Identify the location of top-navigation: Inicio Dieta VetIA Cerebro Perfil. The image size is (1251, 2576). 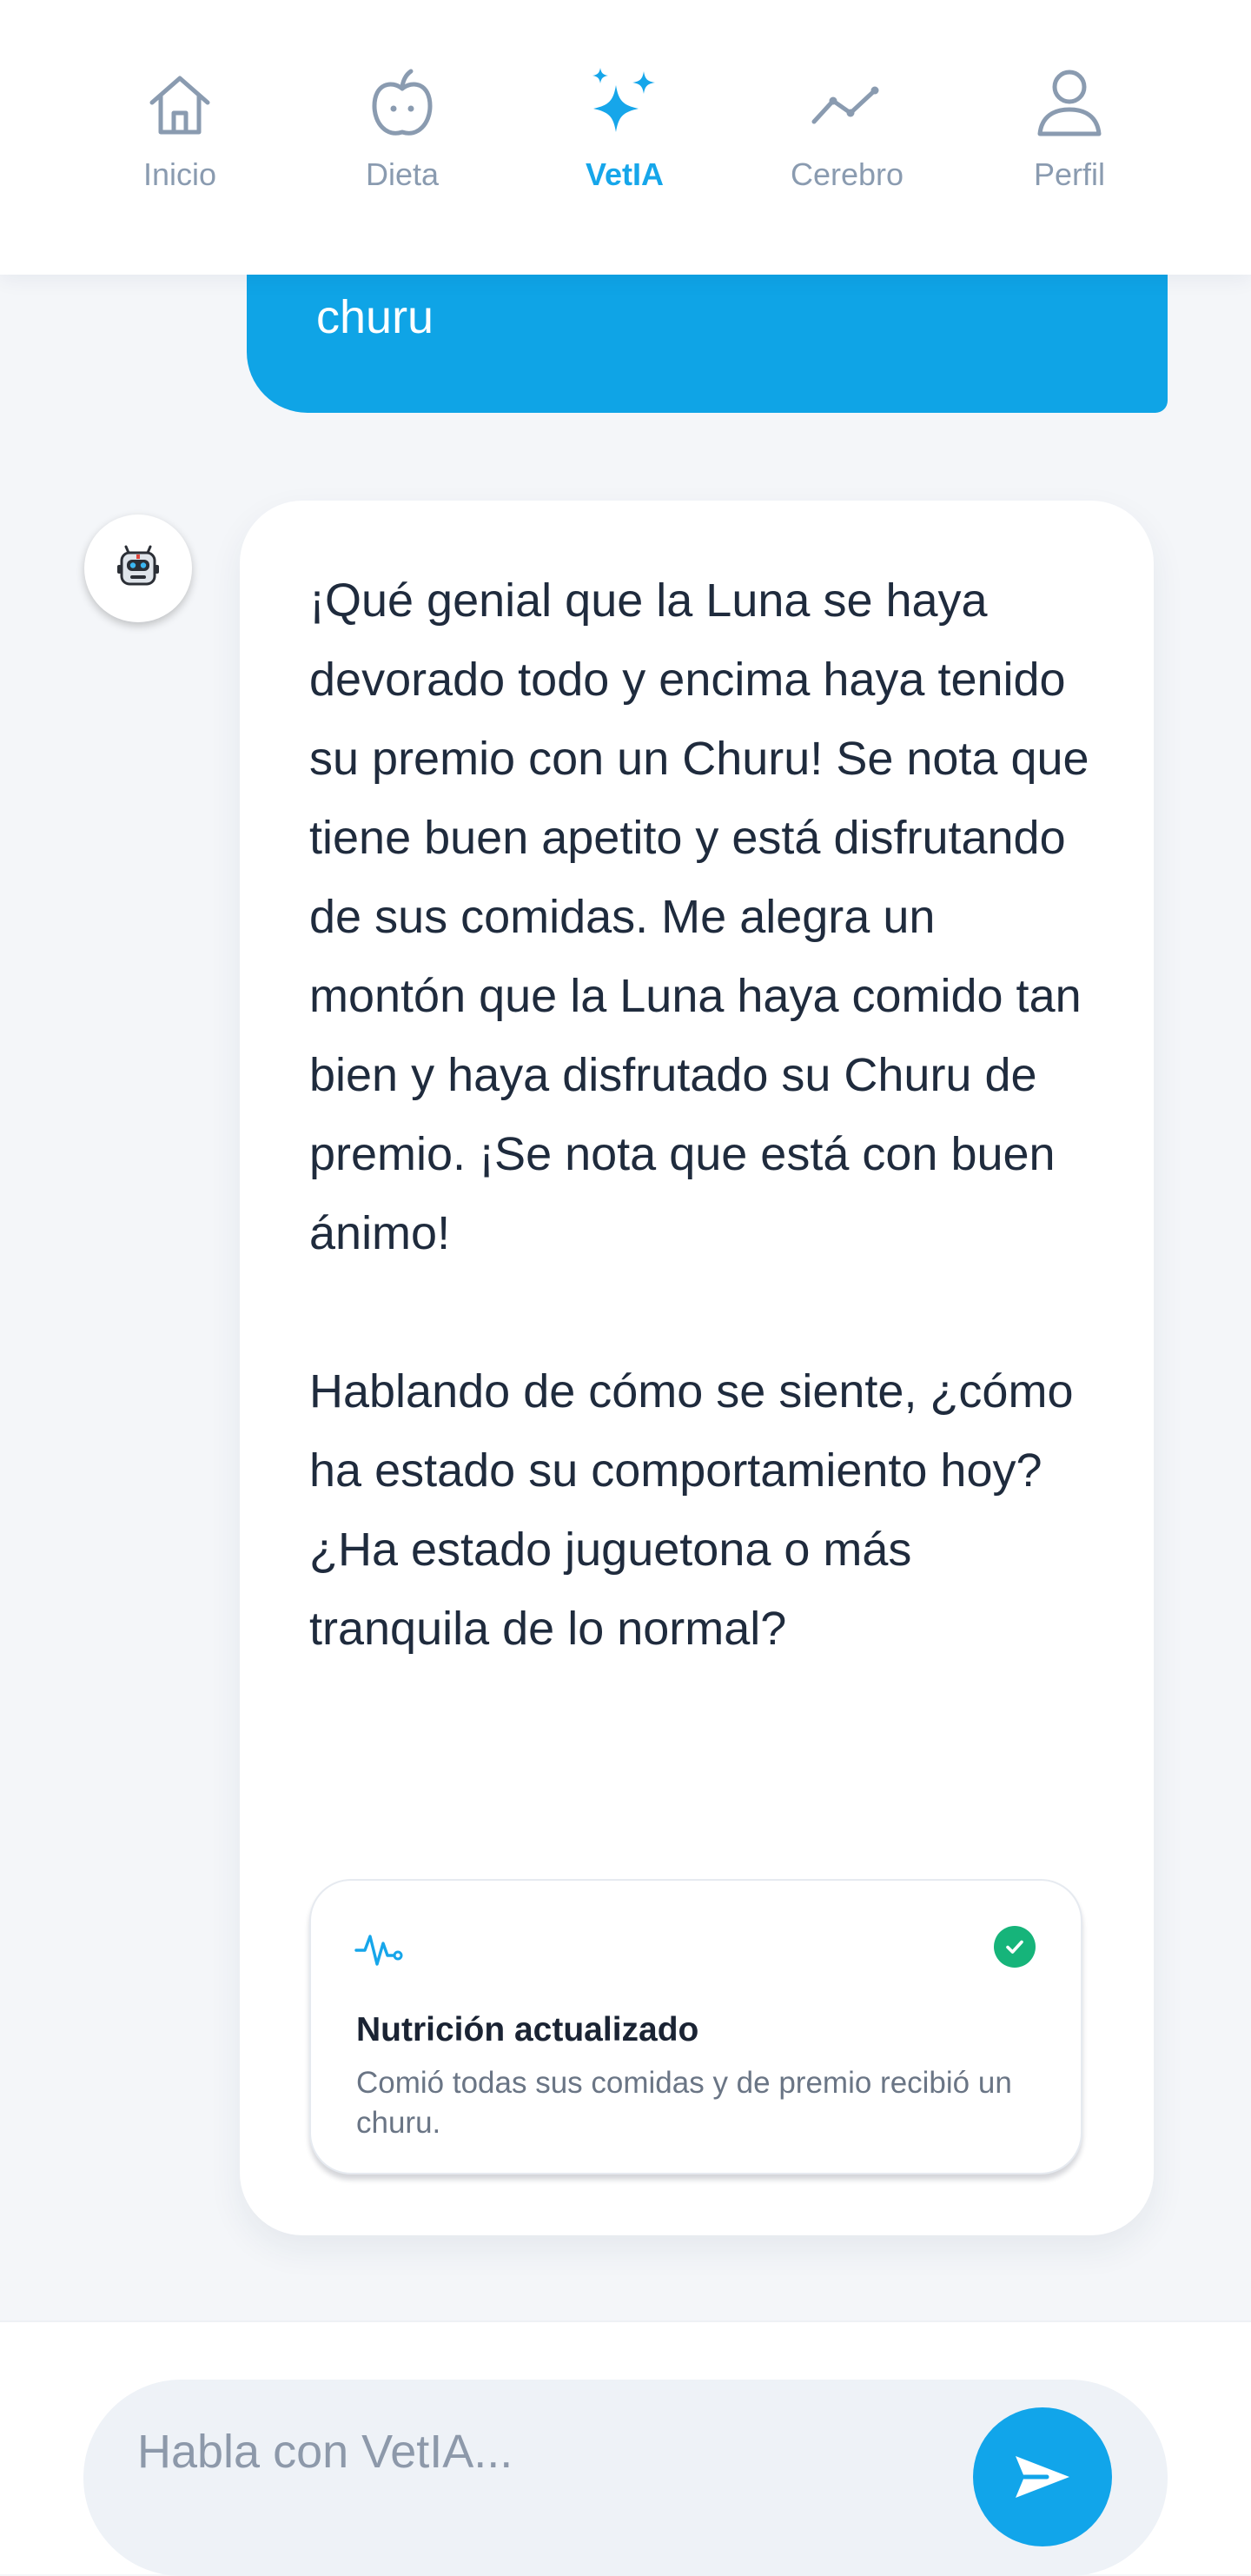
(625, 137).